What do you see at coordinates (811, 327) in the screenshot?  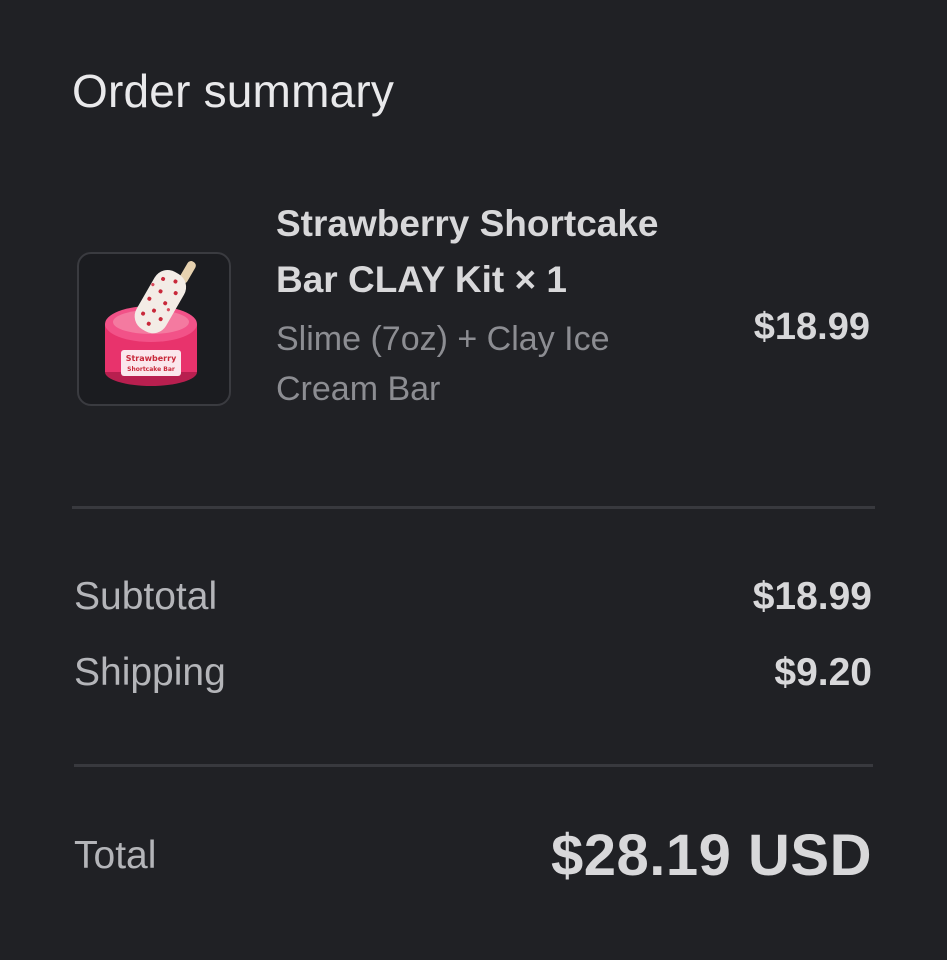 I see `item-price: $18.99` at bounding box center [811, 327].